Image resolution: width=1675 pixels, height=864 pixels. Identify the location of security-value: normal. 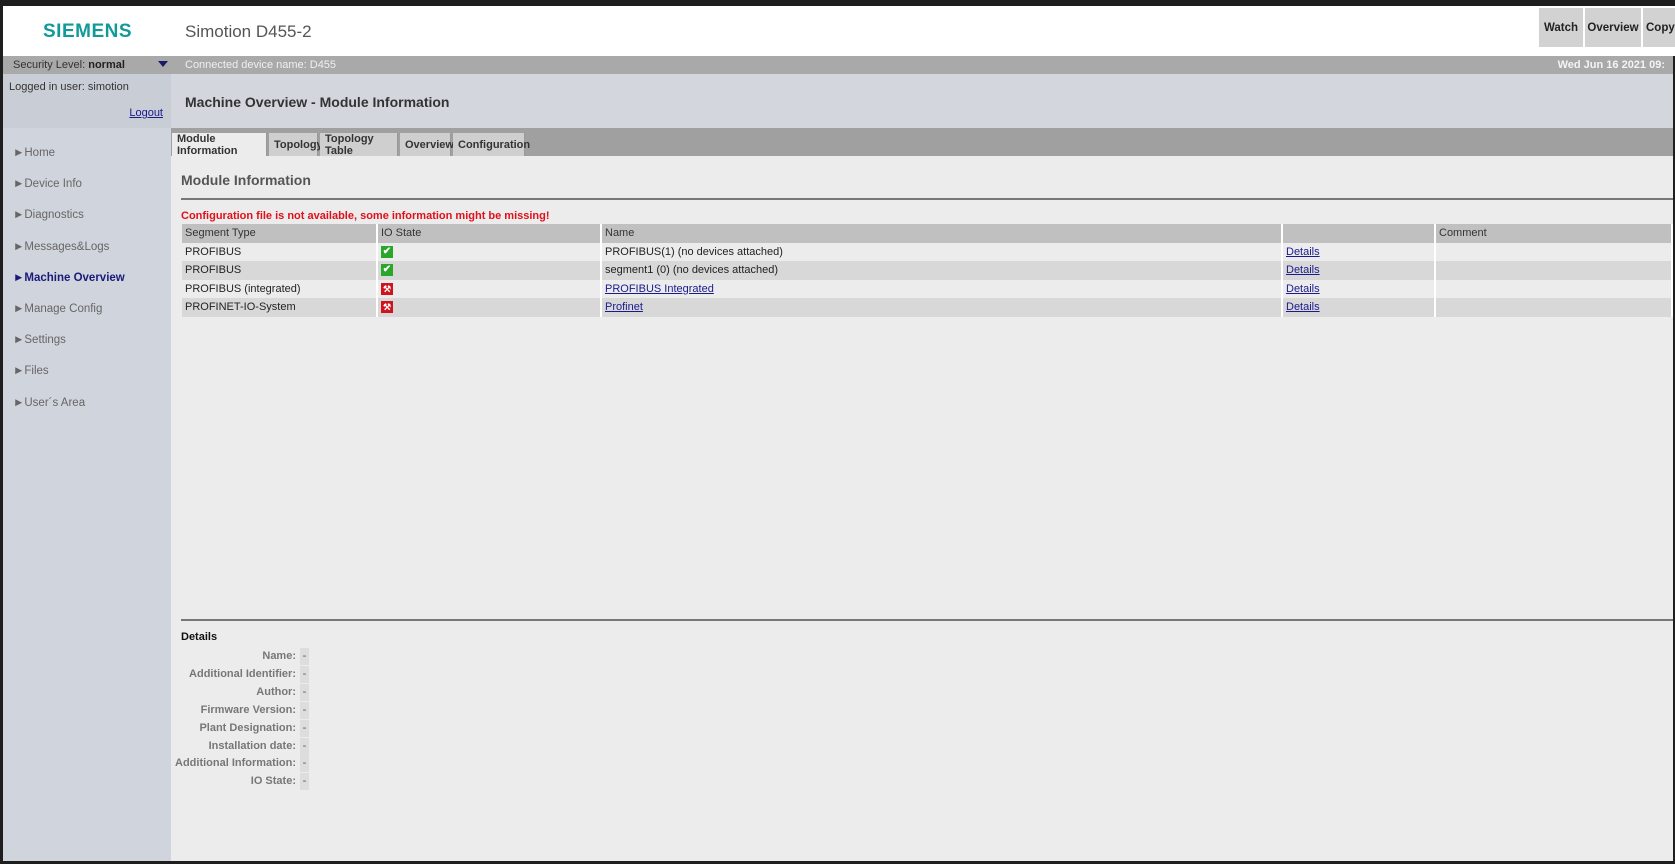
(106, 65).